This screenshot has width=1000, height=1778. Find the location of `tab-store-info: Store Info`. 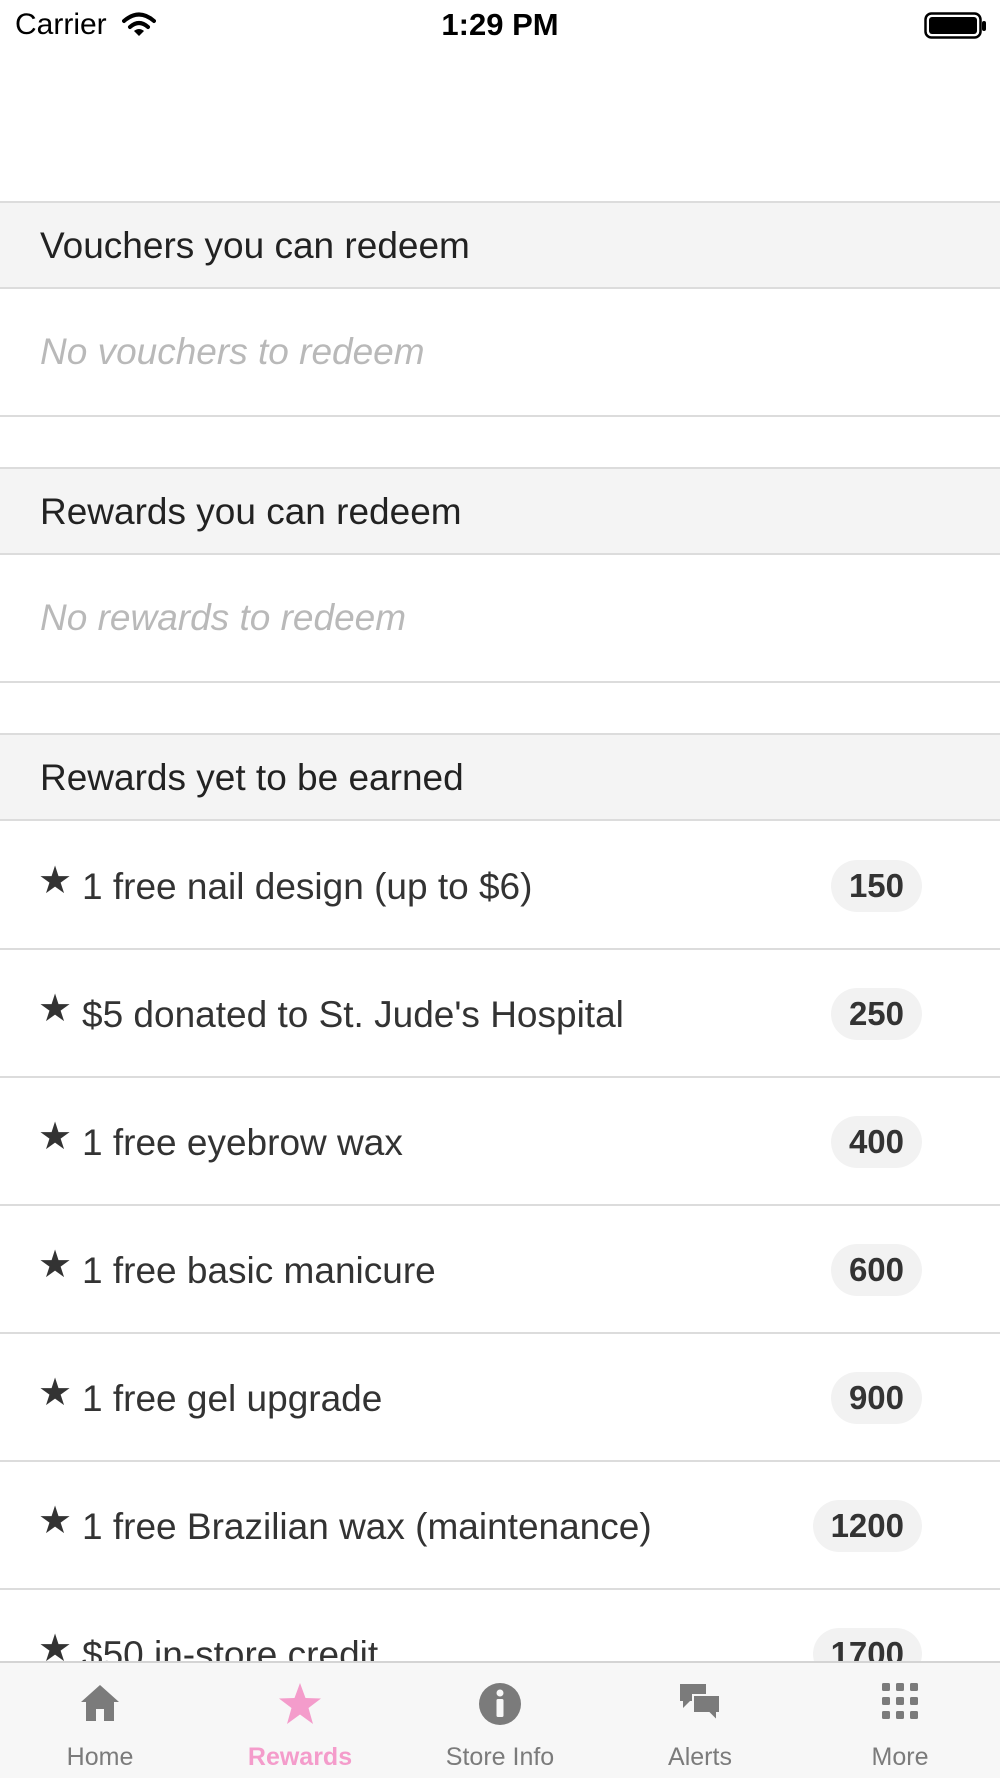

tab-store-info: Store Info is located at coordinates (500, 1720).